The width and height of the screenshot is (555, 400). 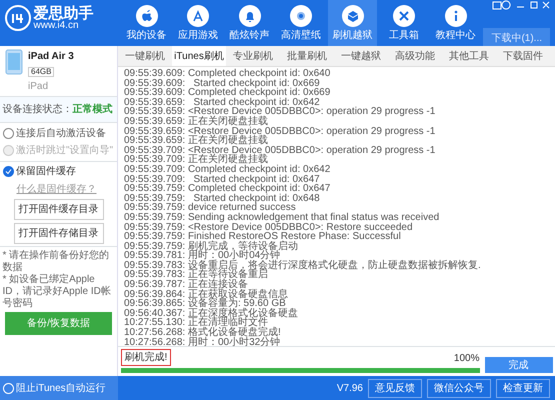 I want to click on info-icon, so click(x=456, y=16).